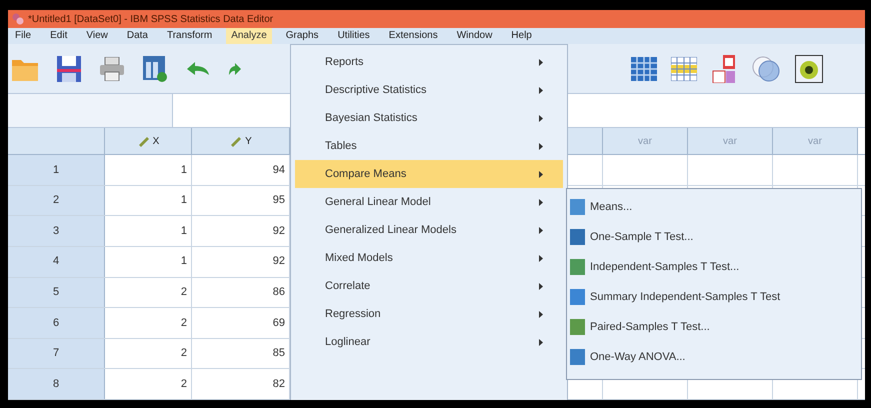 The width and height of the screenshot is (871, 408). Describe the element at coordinates (353, 36) in the screenshot. I see `menu-item: Utilities` at that location.